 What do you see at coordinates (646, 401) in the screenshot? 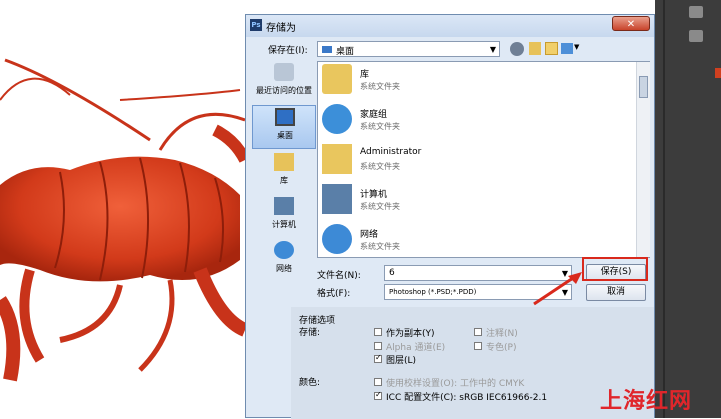
I see `watermark-text: 上海红网` at bounding box center [646, 401].